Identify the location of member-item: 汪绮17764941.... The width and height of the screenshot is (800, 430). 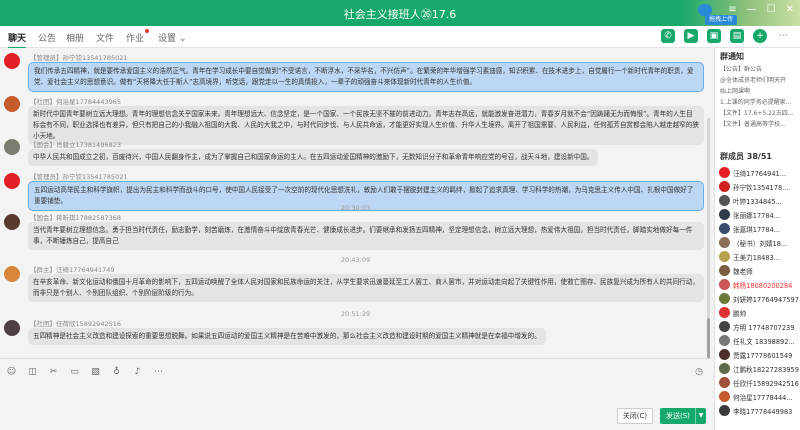
(759, 173).